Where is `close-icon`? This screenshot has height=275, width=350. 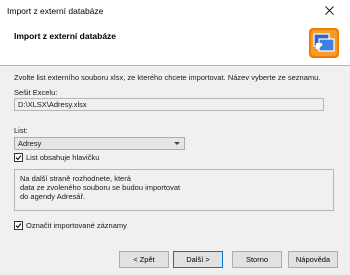
close-icon is located at coordinates (329, 10).